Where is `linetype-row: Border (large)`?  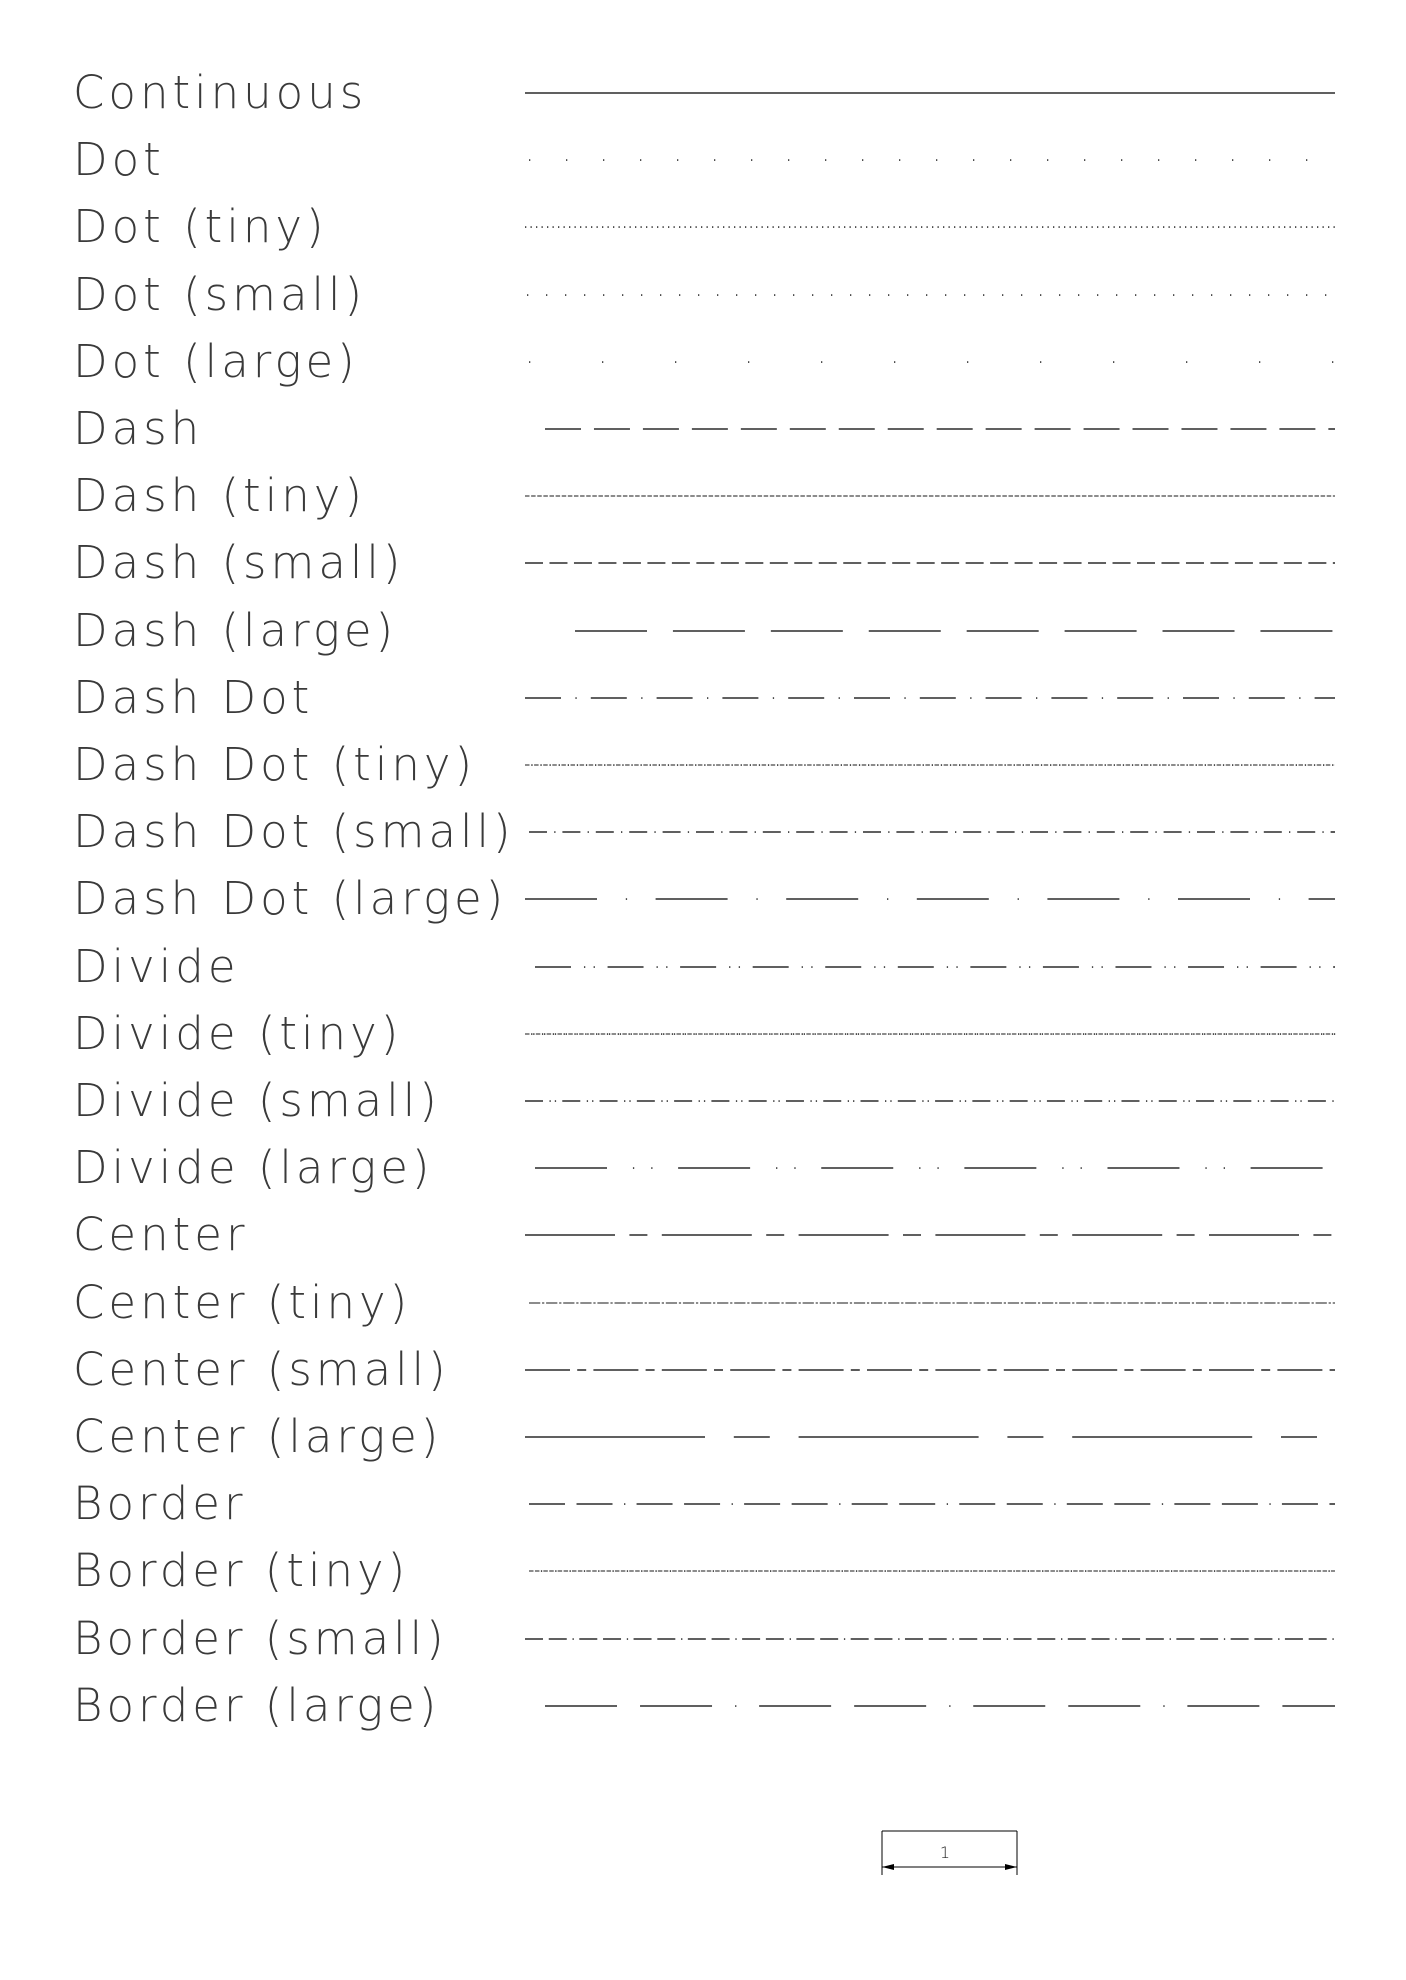 linetype-row: Border (large) is located at coordinates (703, 1705).